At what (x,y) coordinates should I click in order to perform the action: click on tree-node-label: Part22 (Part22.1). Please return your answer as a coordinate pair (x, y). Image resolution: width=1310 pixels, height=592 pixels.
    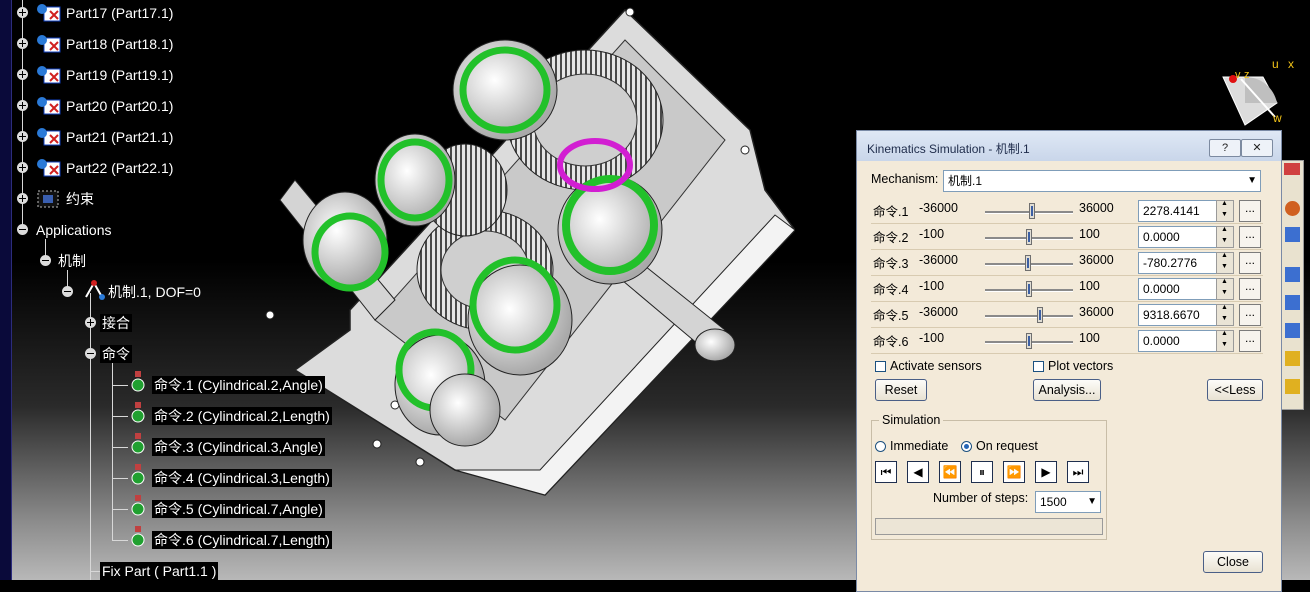
    Looking at the image, I should click on (120, 168).